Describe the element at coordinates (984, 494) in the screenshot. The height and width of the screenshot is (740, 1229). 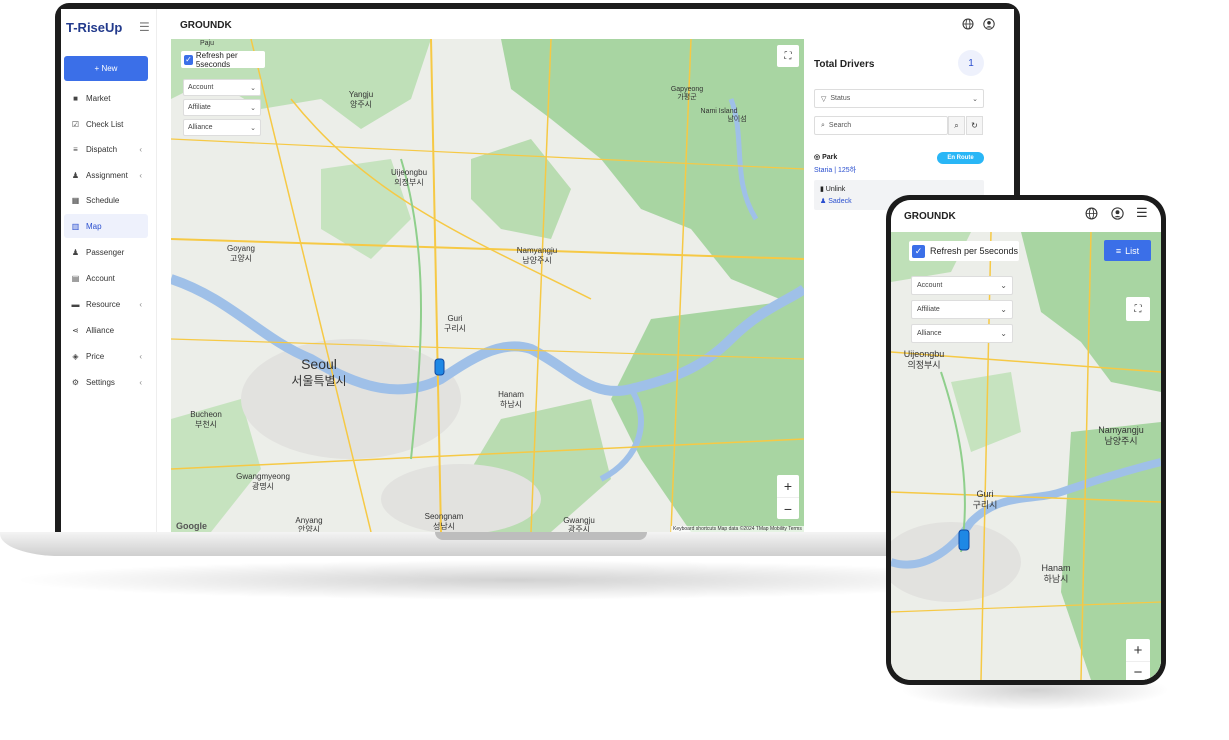
I see `map-label-guri: Guri` at that location.